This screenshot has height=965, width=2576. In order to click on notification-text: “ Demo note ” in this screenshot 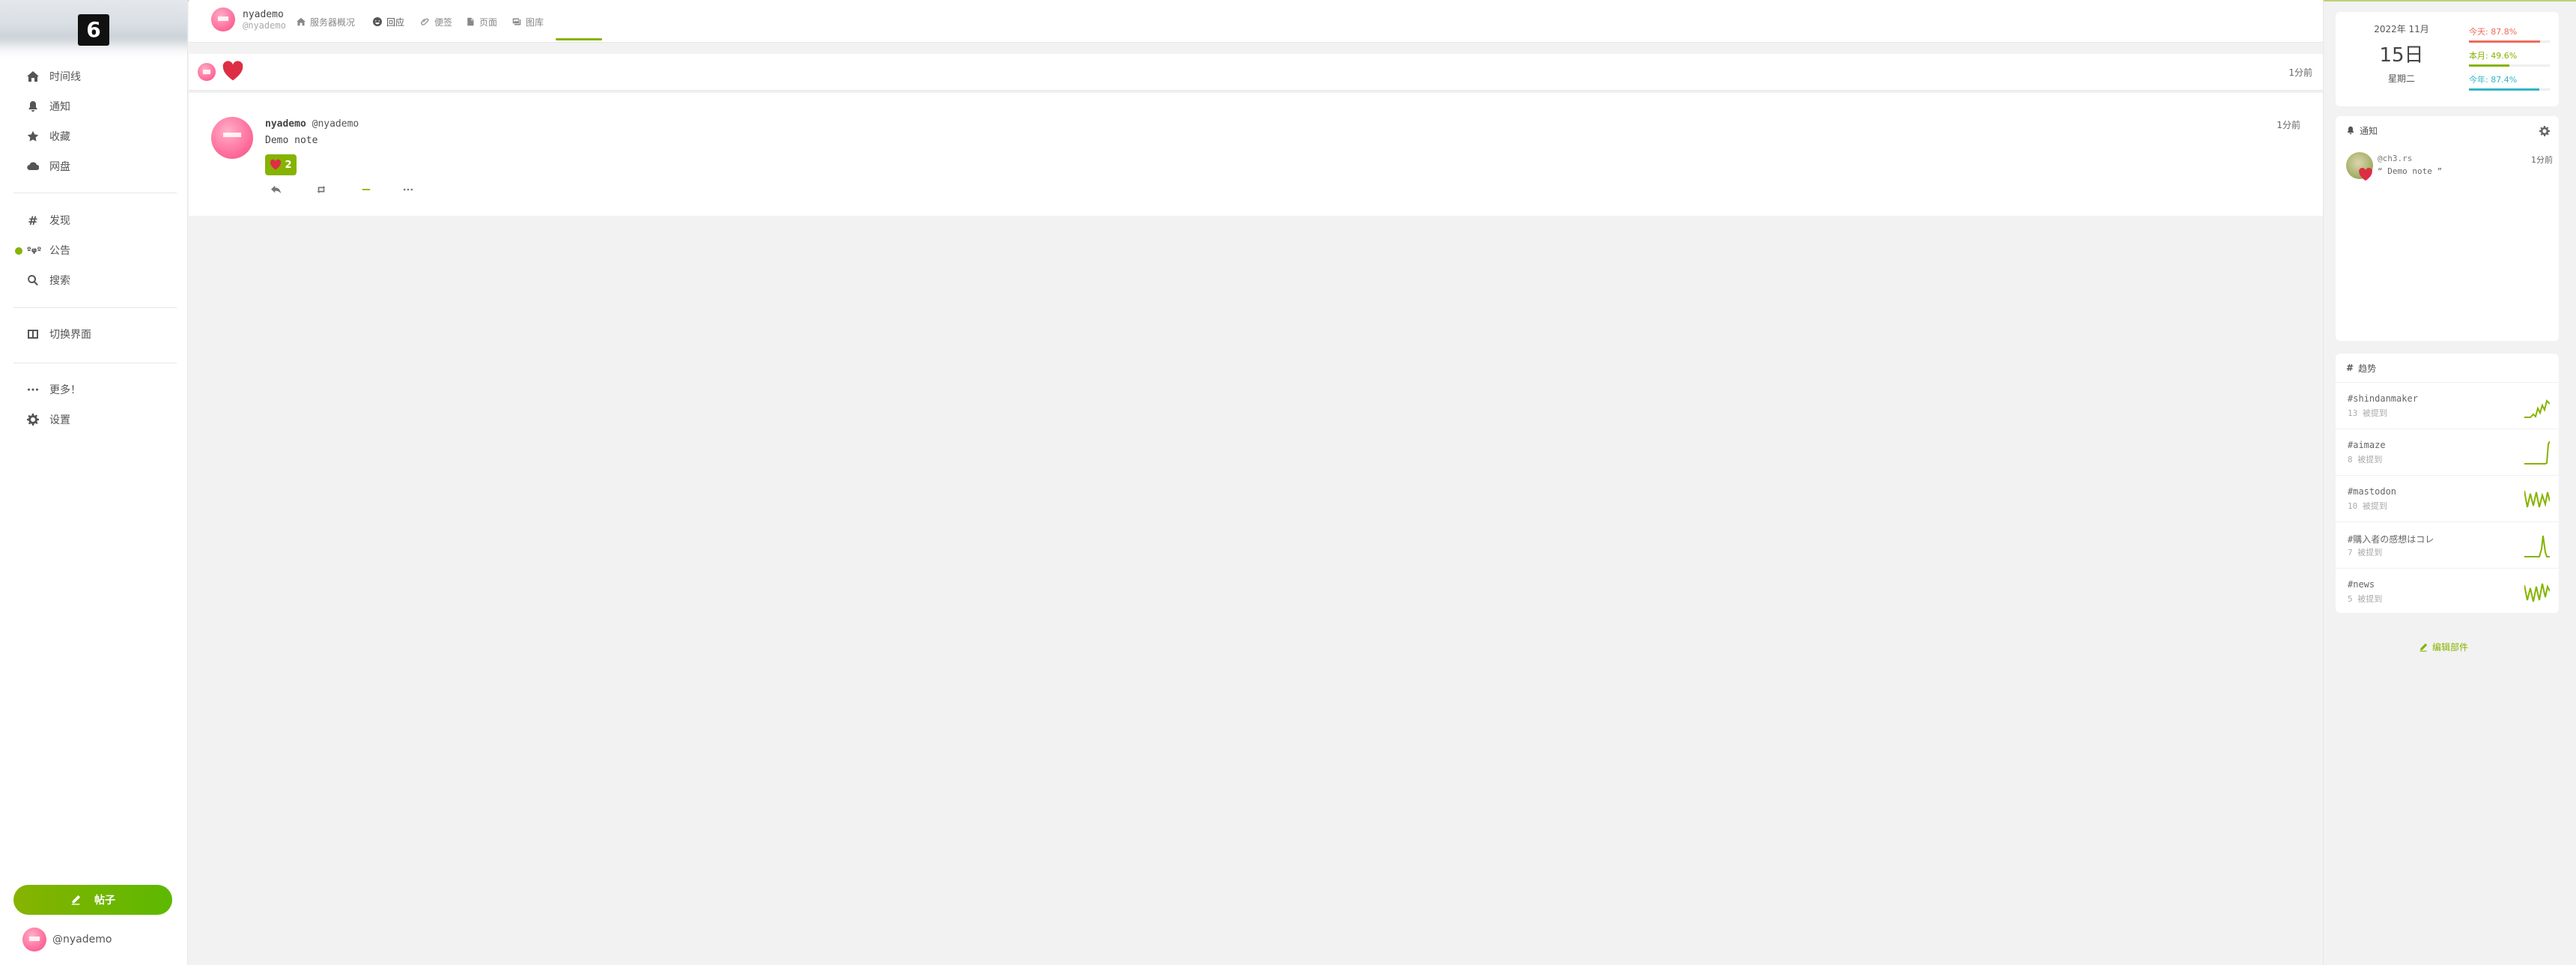, I will do `click(2410, 171)`.